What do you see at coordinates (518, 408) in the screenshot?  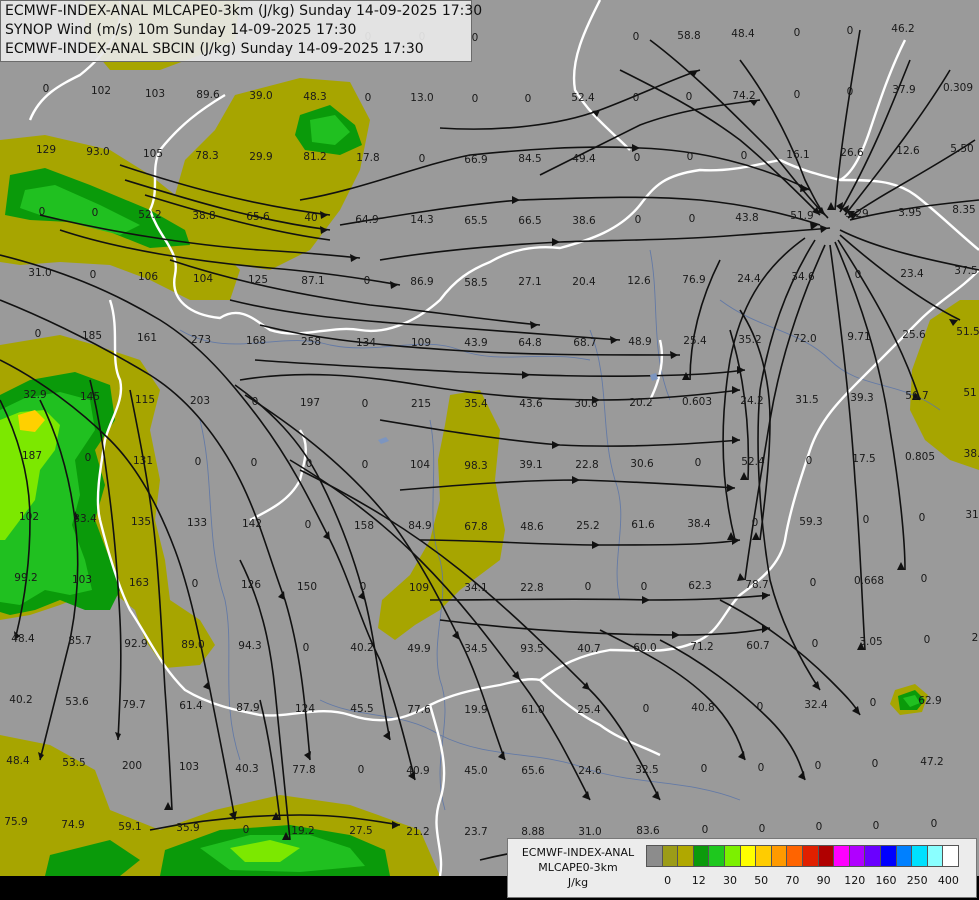 I see `lakes` at bounding box center [518, 408].